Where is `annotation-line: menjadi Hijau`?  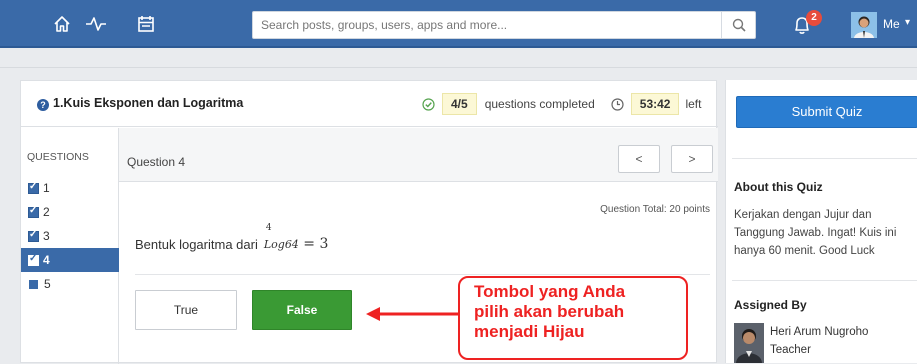 annotation-line: menjadi Hijau is located at coordinates (529, 331).